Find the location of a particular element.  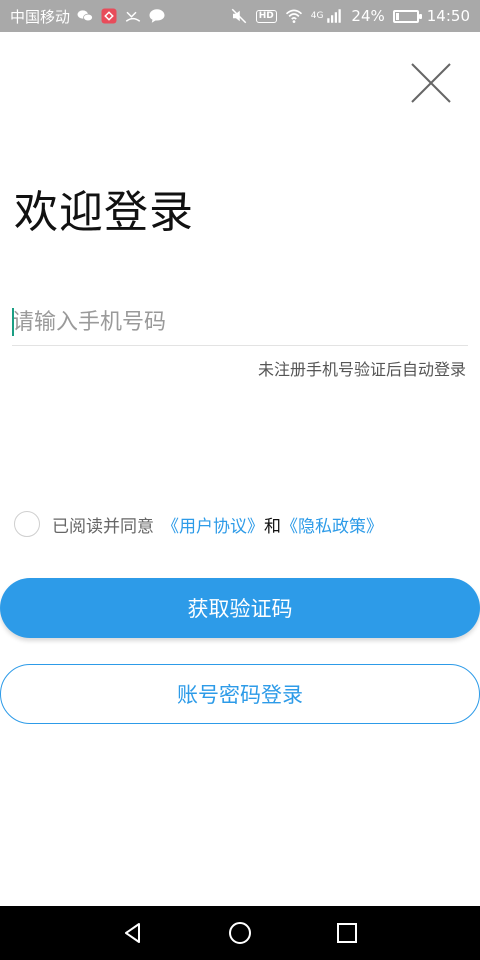

back-triangle-icon is located at coordinates (133, 933).